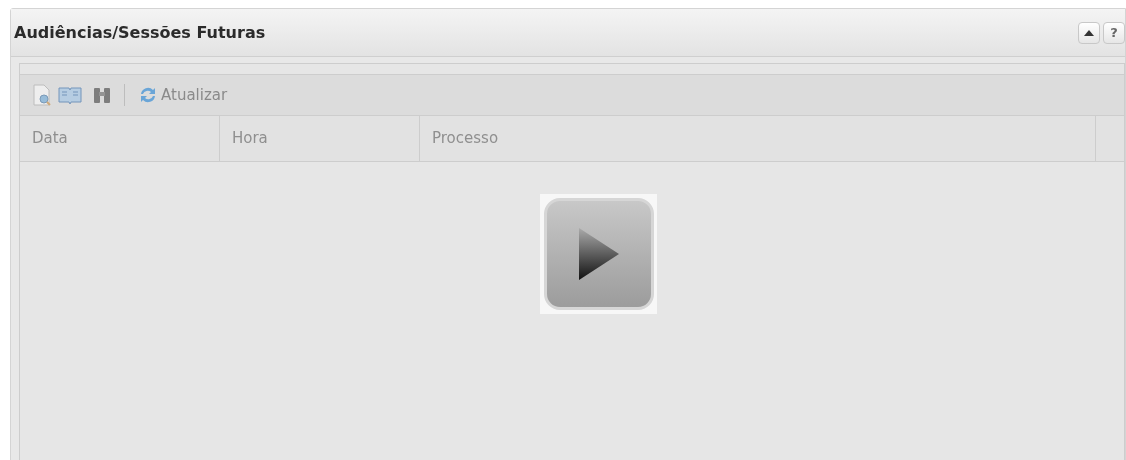  Describe the element at coordinates (70, 95) in the screenshot. I see `book-icon` at that location.